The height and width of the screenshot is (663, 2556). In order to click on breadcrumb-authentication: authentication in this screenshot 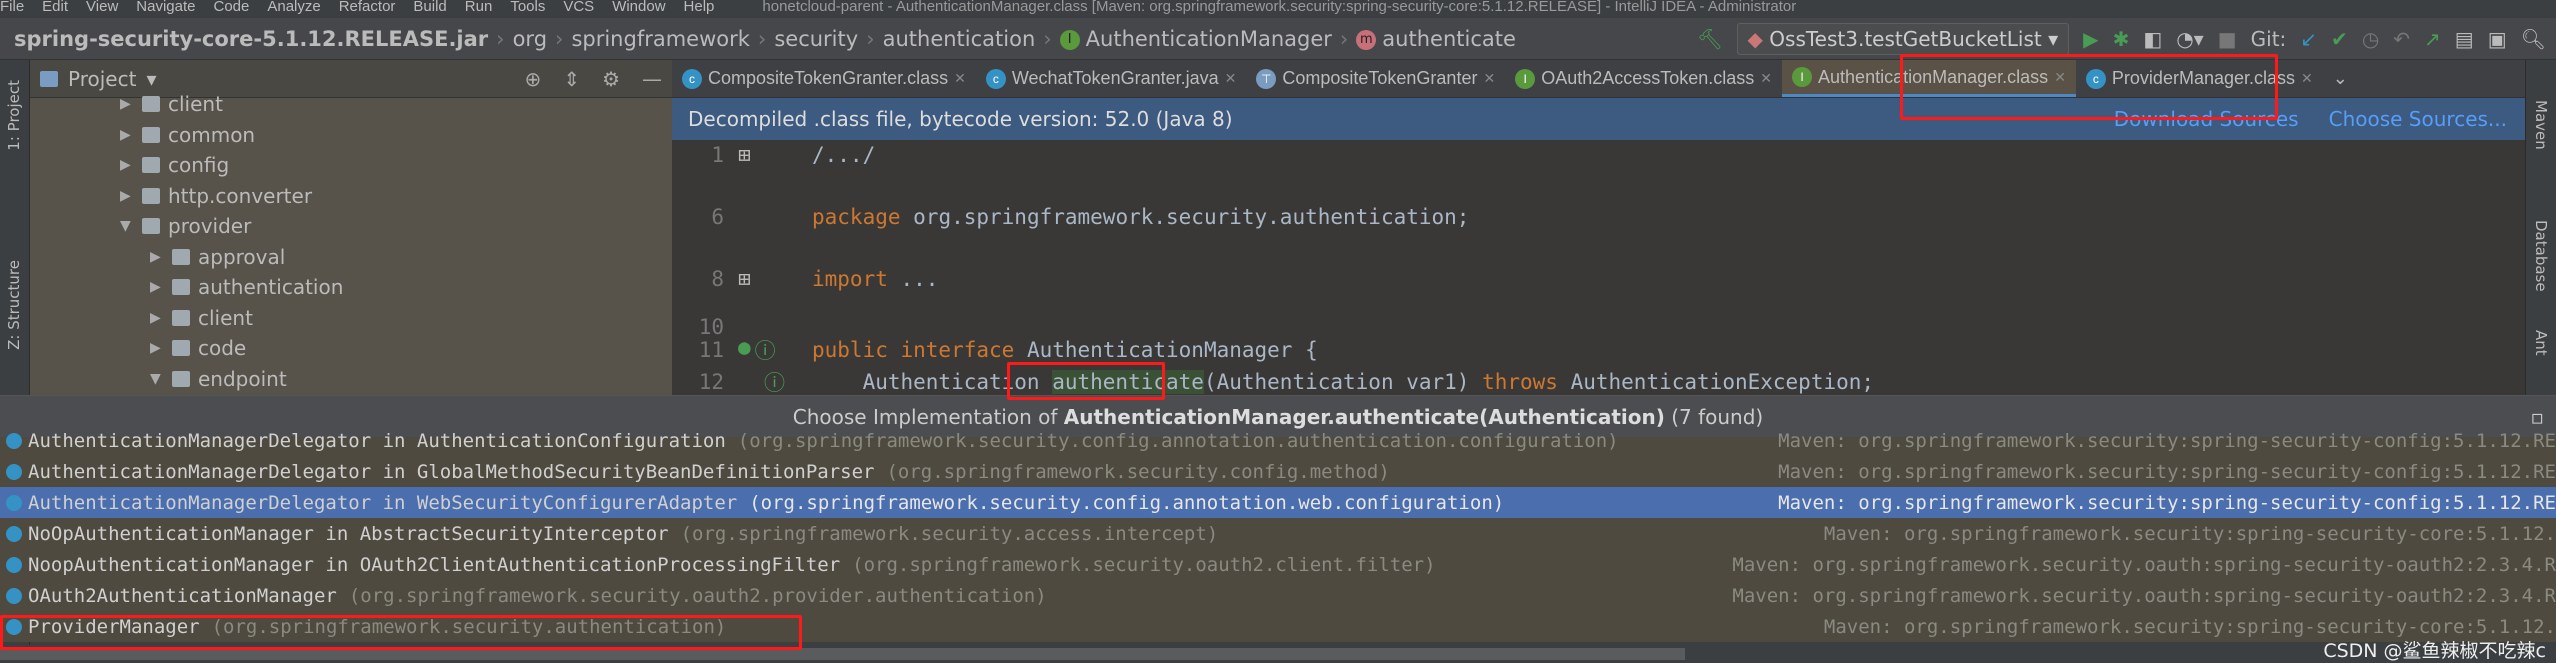, I will do `click(959, 39)`.